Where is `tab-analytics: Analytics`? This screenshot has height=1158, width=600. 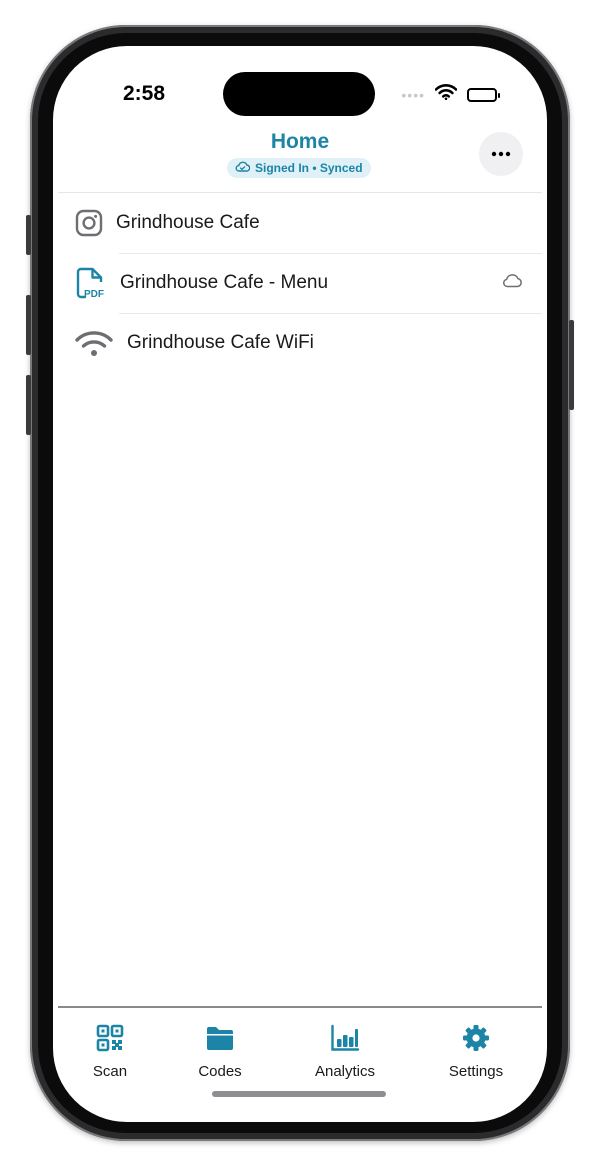
tab-analytics: Analytics is located at coordinates (345, 1052).